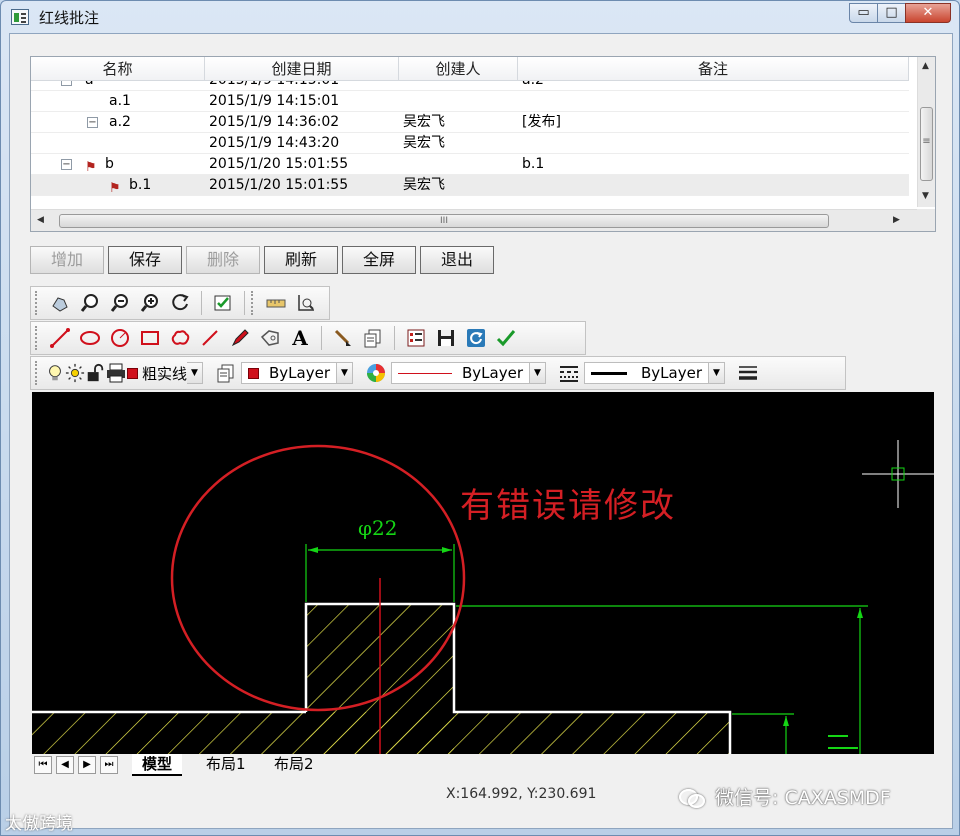 Image resolution: width=960 pixels, height=836 pixels. Describe the element at coordinates (254, 373) in the screenshot. I see `color-swatch` at that location.